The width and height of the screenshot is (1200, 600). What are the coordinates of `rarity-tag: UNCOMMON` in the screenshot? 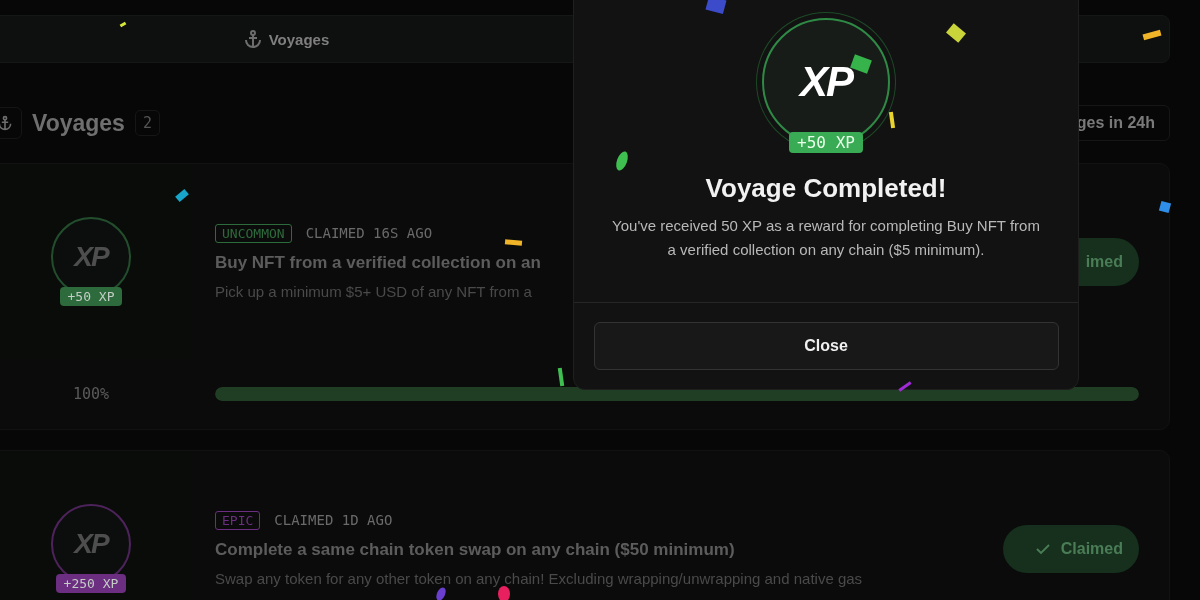 It's located at (253, 233).